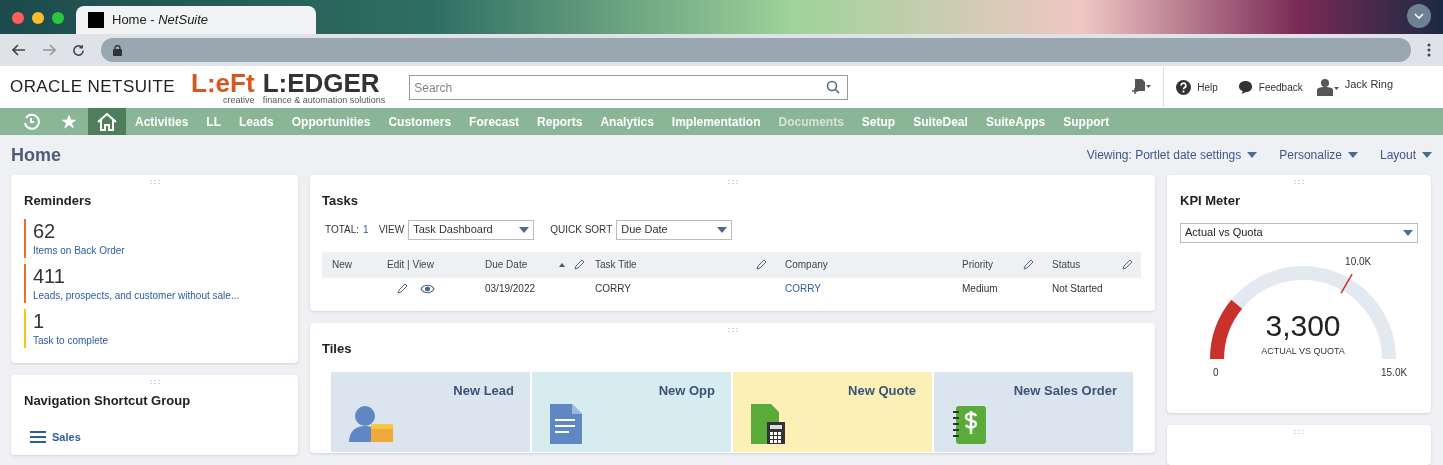  What do you see at coordinates (1184, 87) in the screenshot?
I see `help-icon` at bounding box center [1184, 87].